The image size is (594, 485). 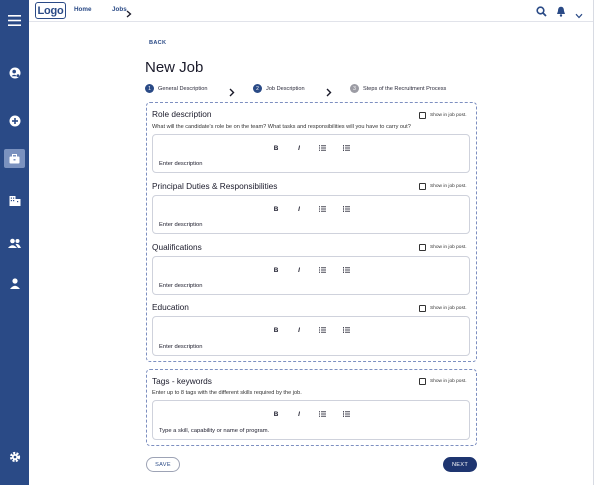 I want to click on save-button: SAVE, so click(x=163, y=464).